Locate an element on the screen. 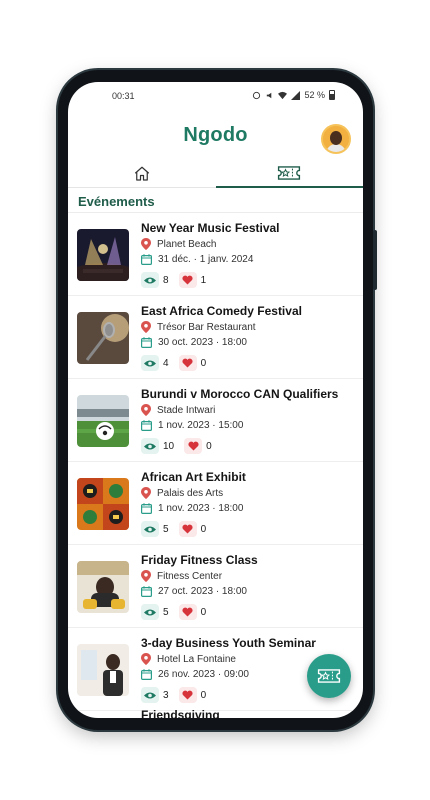  event-location-name: Fitness Center is located at coordinates (190, 576).